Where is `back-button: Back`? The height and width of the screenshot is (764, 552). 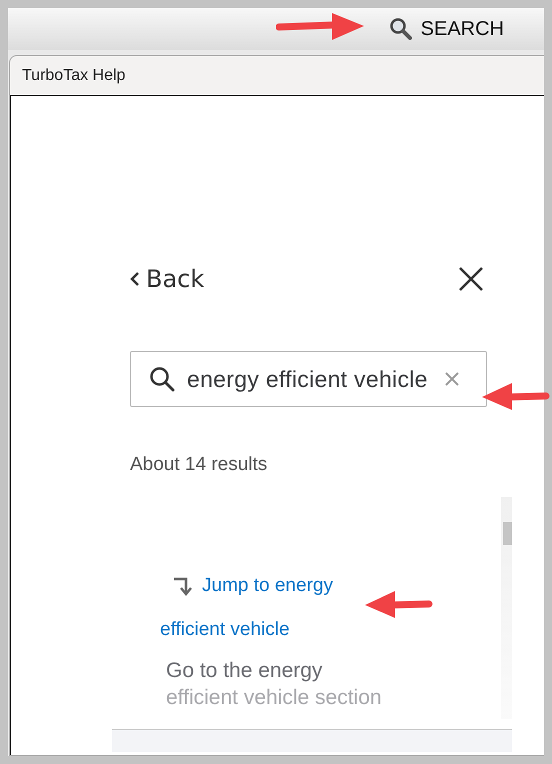 back-button: Back is located at coordinates (167, 279).